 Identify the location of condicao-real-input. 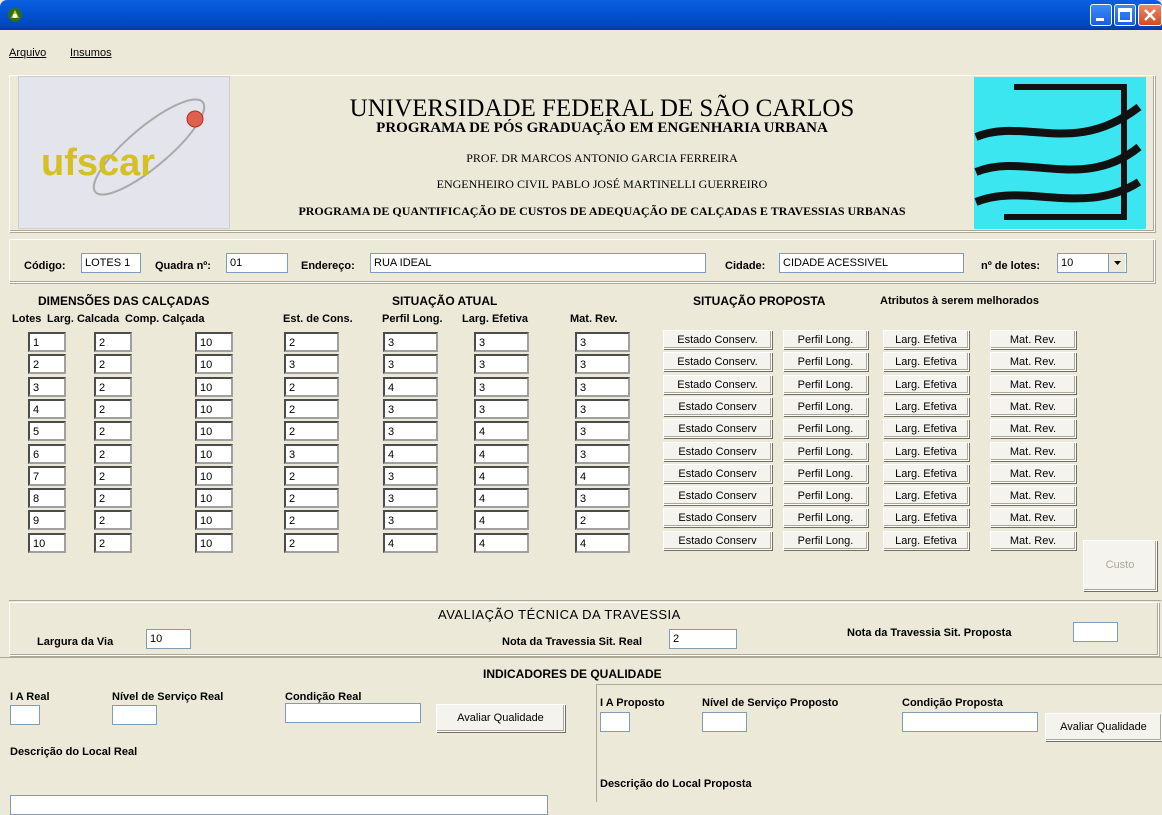
(353, 713).